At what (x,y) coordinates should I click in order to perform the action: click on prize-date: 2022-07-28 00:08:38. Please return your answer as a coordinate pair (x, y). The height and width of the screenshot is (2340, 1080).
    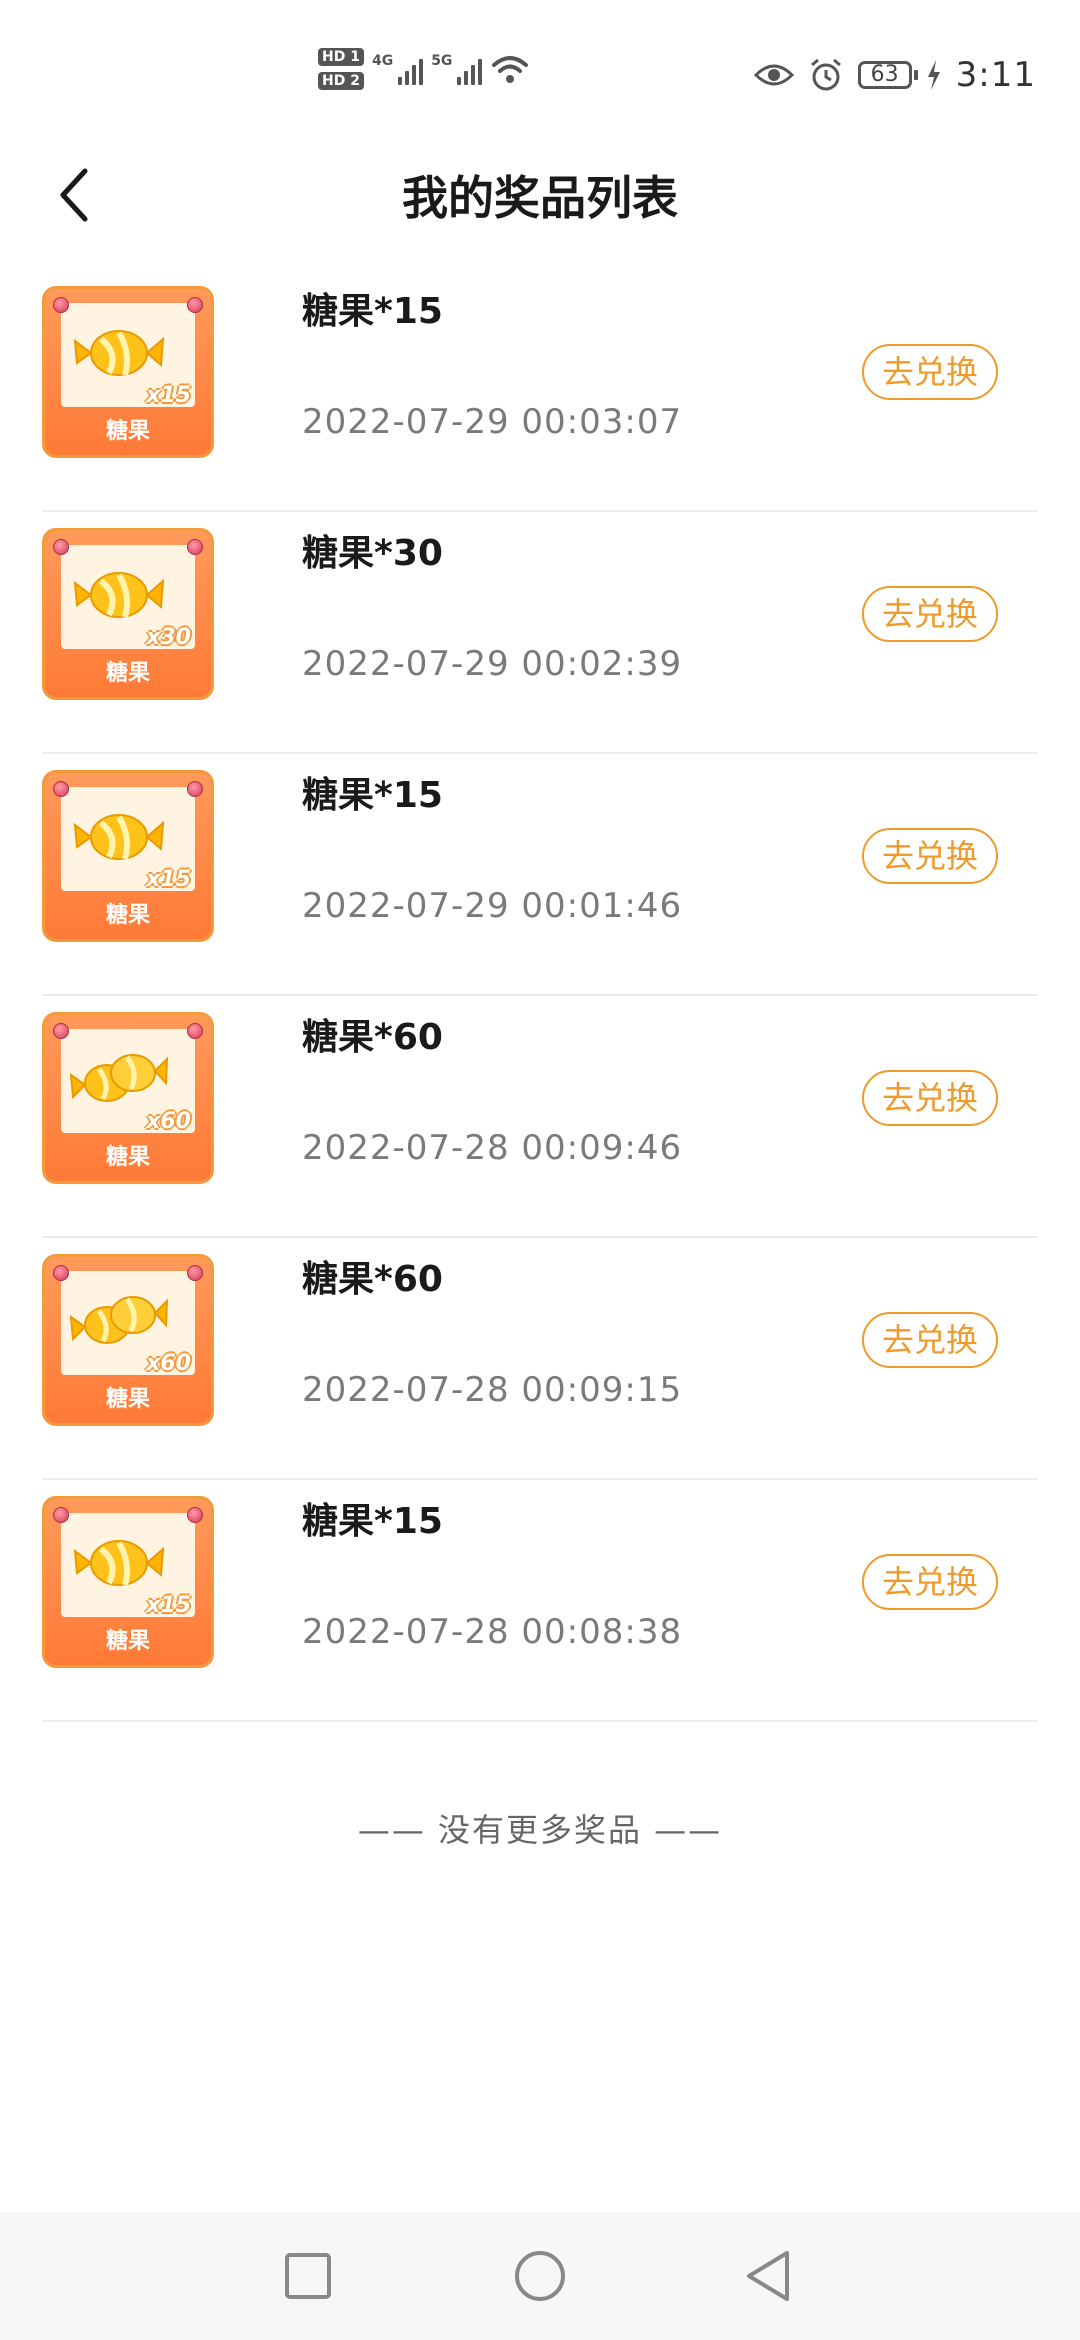
    Looking at the image, I should click on (492, 1632).